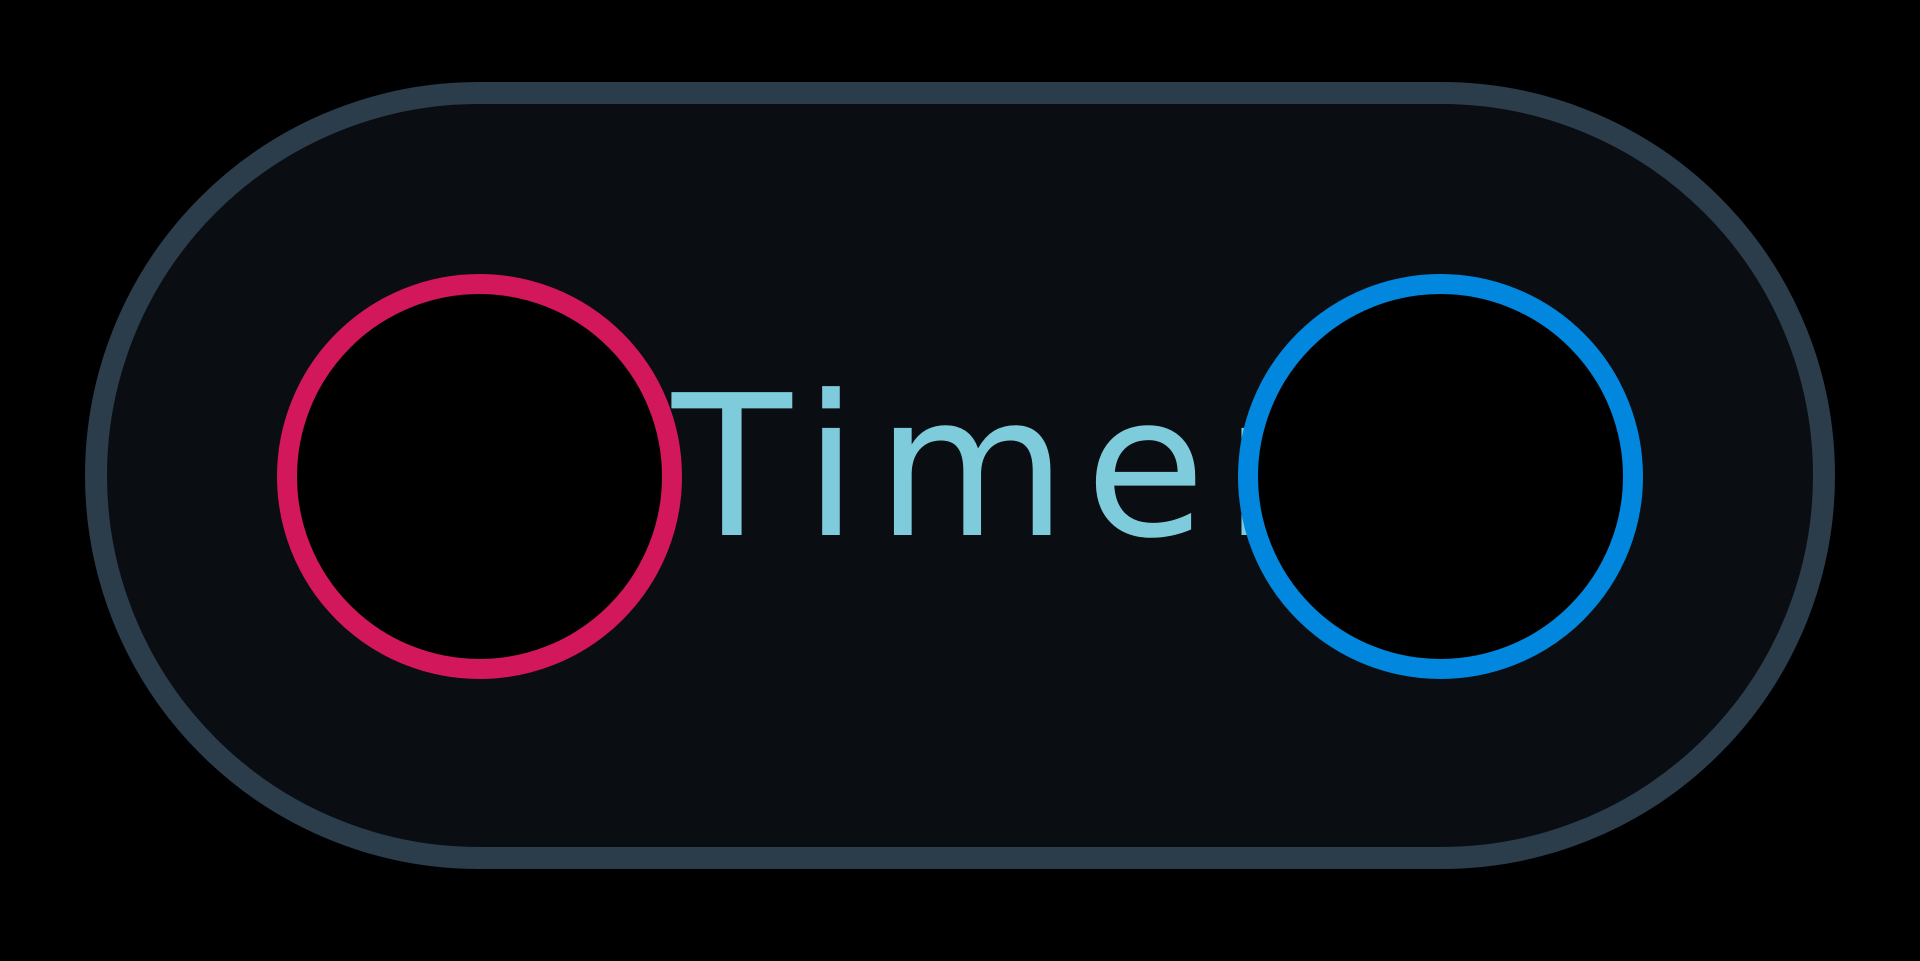 The height and width of the screenshot is (961, 1920). What do you see at coordinates (1440, 476) in the screenshot?
I see `right-circle-button-icon` at bounding box center [1440, 476].